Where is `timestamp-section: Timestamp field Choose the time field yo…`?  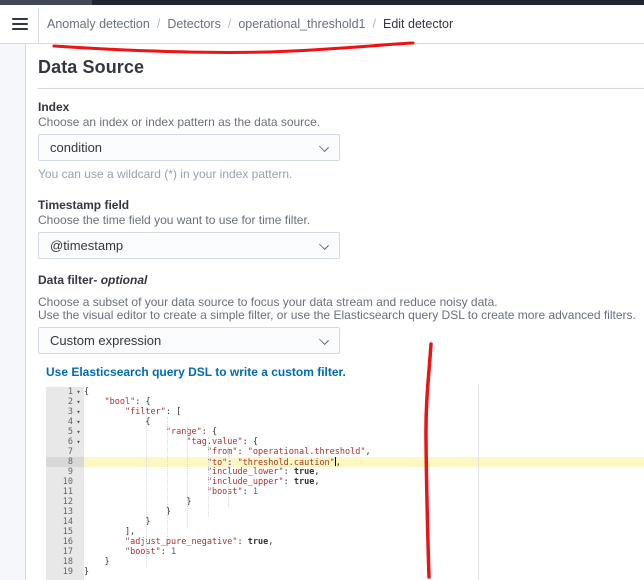 timestamp-section: Timestamp field Choose the time field yo… is located at coordinates (341, 228).